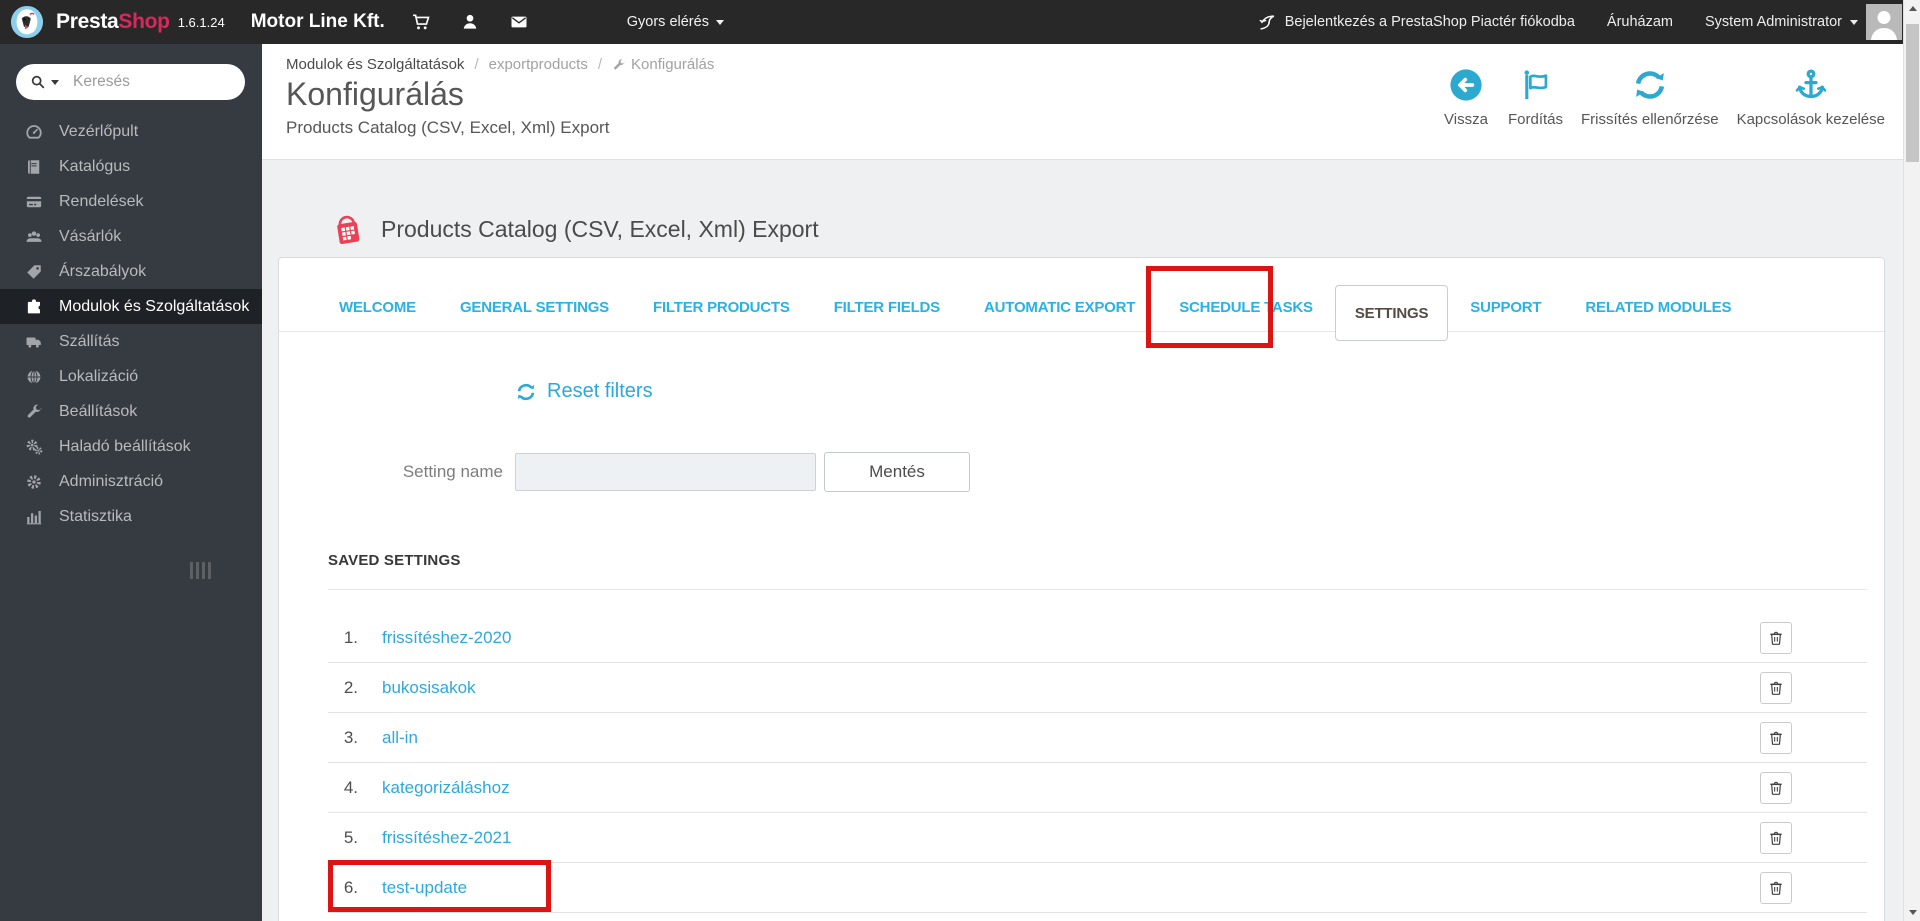 This screenshot has width=1920, height=921. Describe the element at coordinates (526, 392) in the screenshot. I see `refresh-icon` at that location.